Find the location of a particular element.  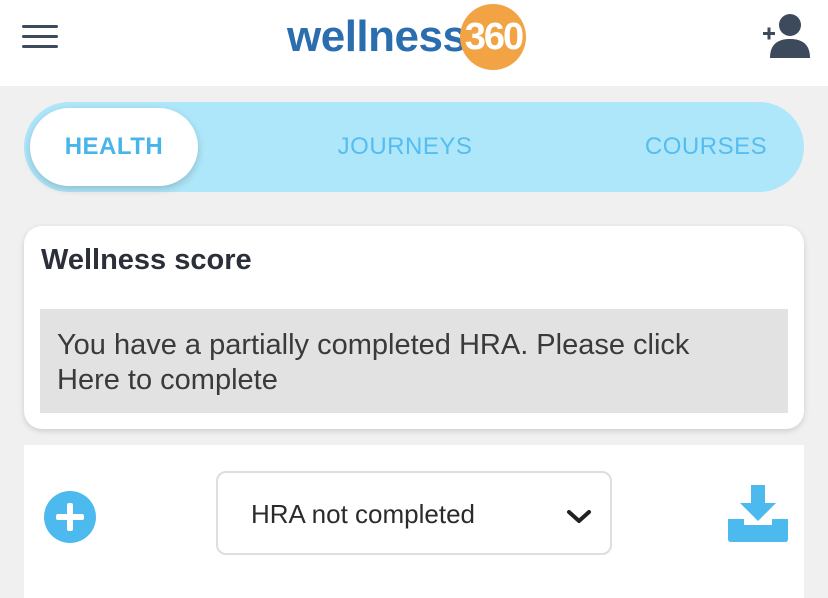

hra-message-line-2: Here to complete is located at coordinates (167, 380).